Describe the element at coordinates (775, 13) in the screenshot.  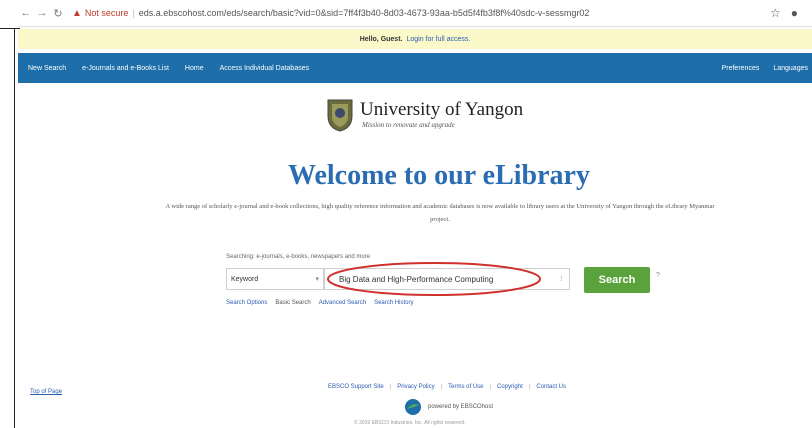
I see `star-icon: ☆` at that location.